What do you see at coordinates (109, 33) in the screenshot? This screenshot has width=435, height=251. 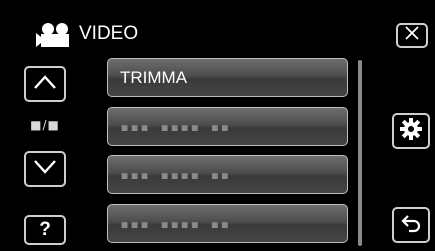 I see `page-title: VIDEO` at bounding box center [109, 33].